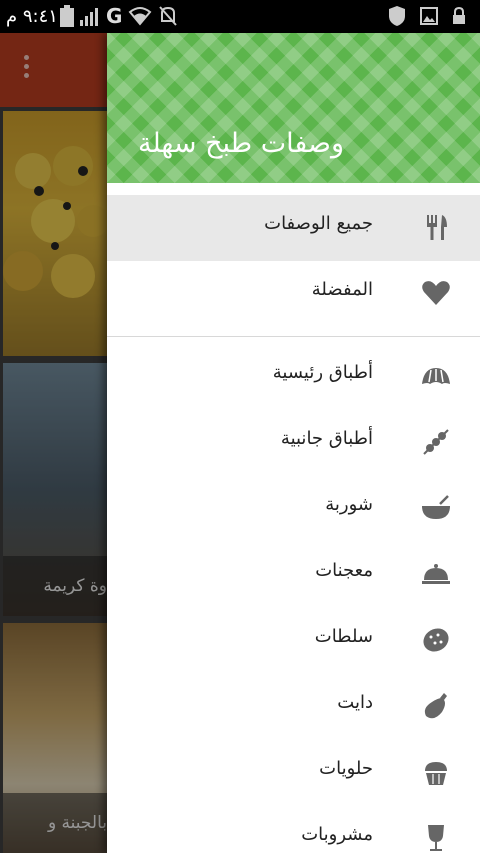 Image resolution: width=480 pixels, height=853 pixels. I want to click on lock-icon, so click(459, 15).